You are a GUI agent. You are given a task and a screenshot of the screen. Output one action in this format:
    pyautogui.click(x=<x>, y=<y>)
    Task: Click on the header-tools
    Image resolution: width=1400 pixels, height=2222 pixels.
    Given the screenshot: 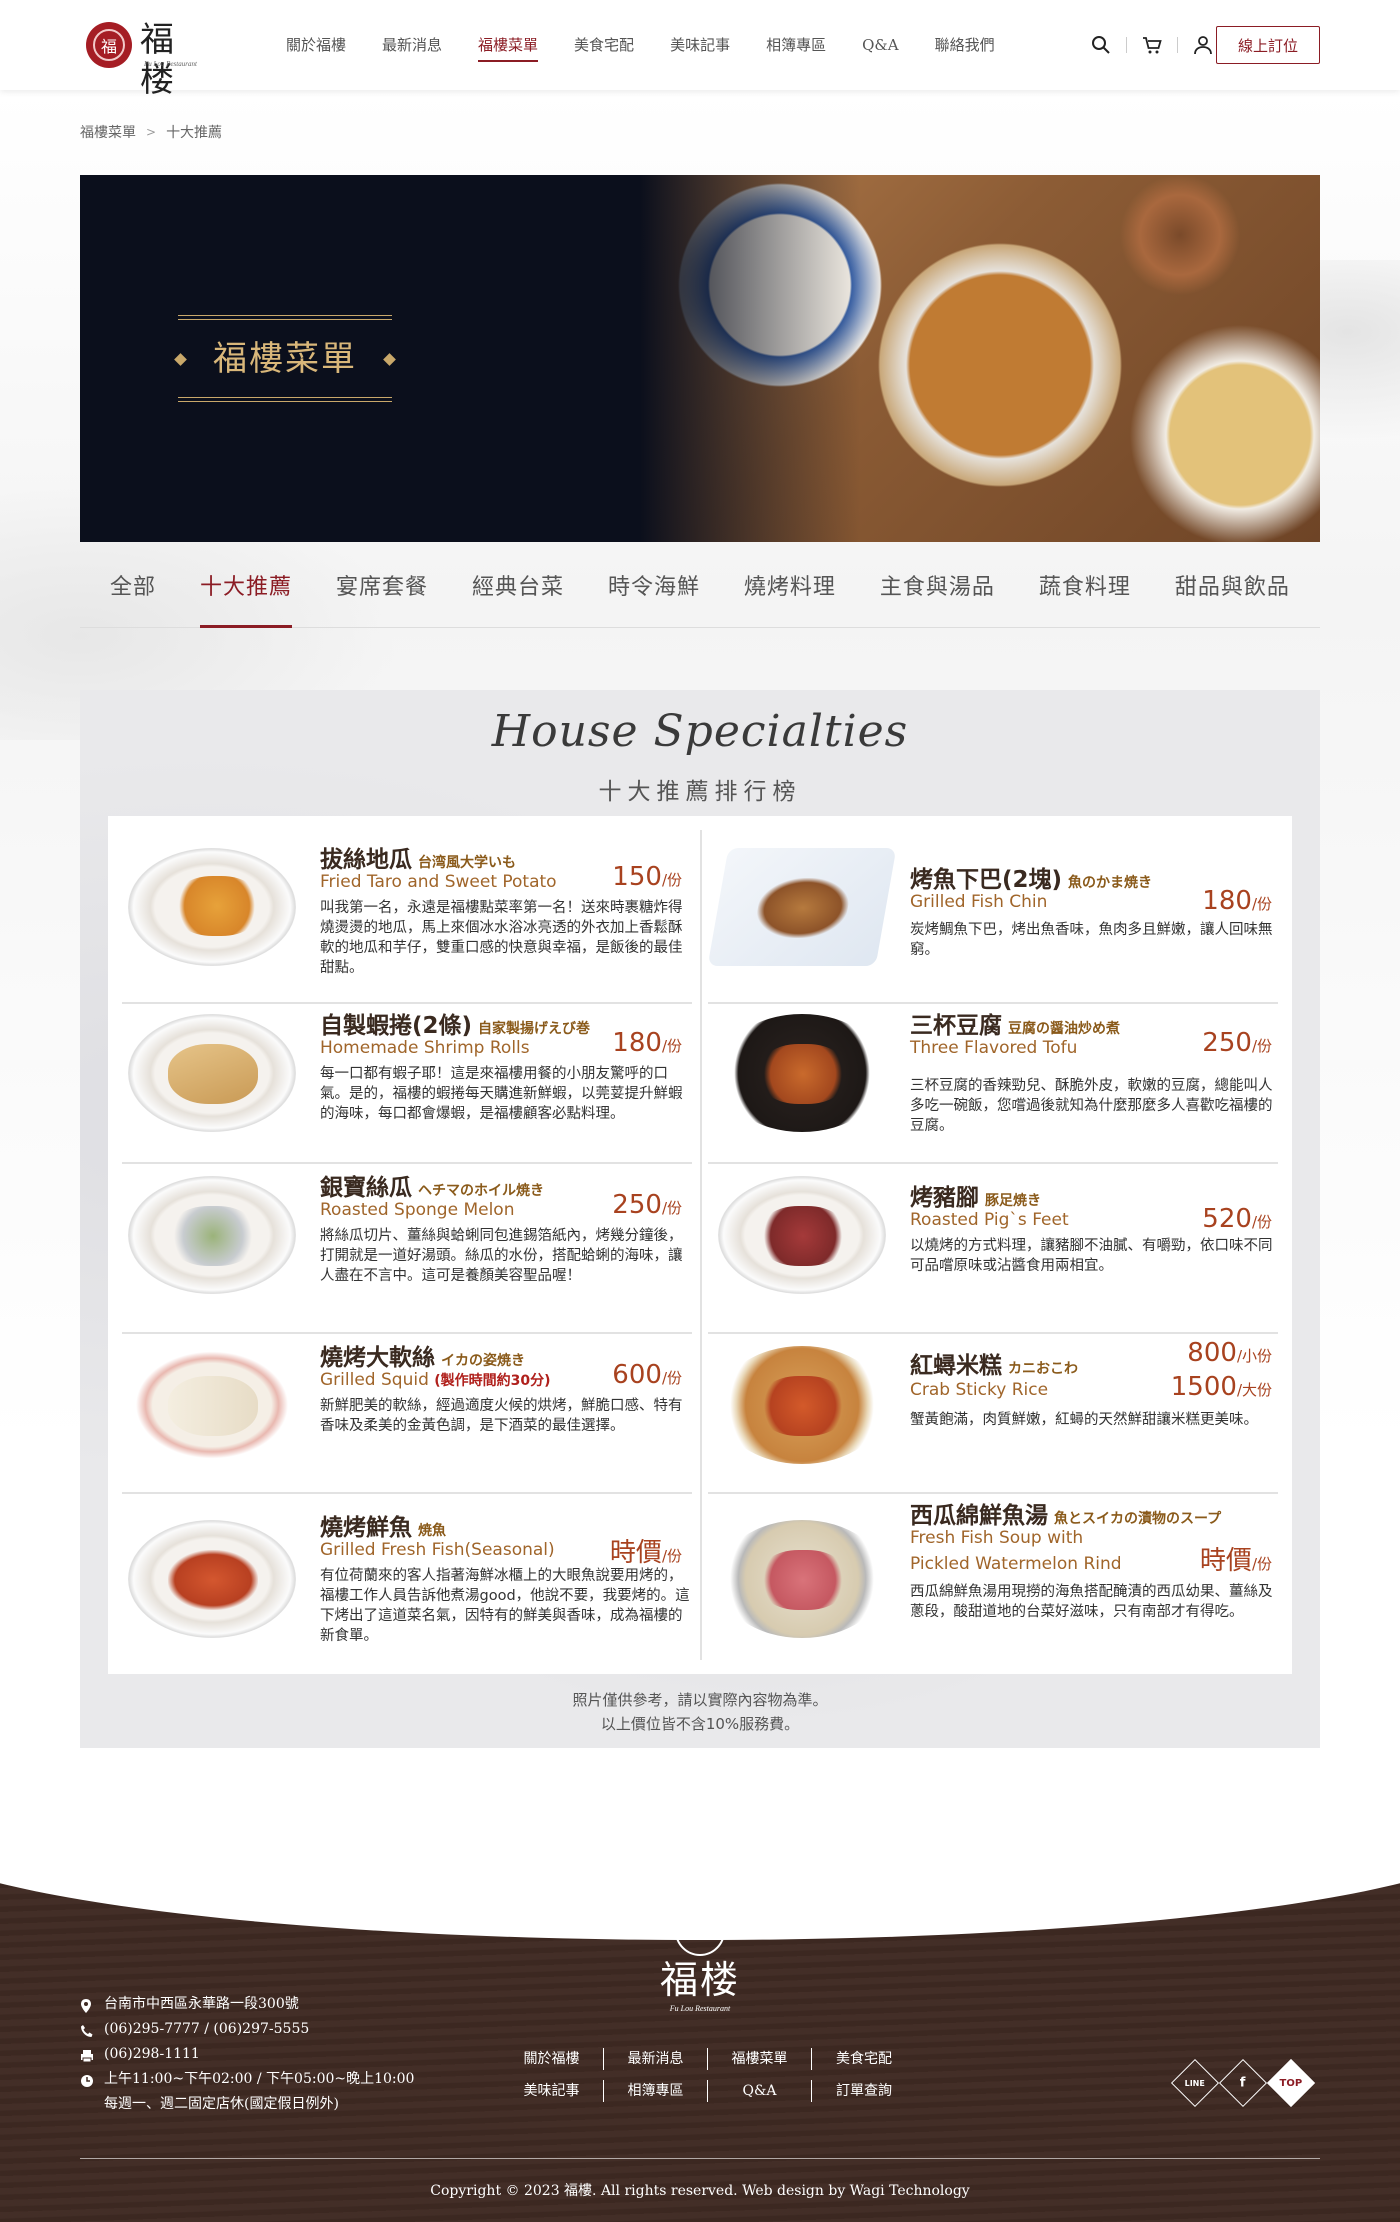 What is the action you would take?
    pyautogui.click(x=1159, y=45)
    